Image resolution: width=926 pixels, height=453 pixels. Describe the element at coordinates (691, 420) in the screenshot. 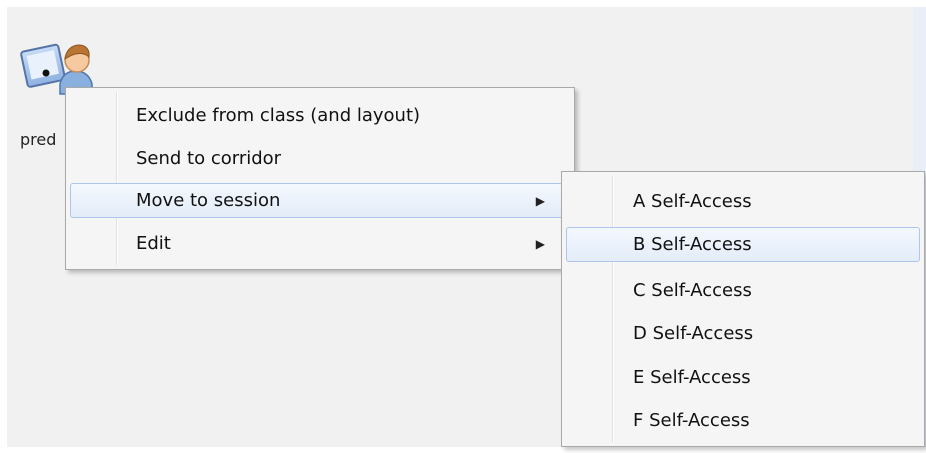

I see `session-item-label: F Self-Access` at that location.